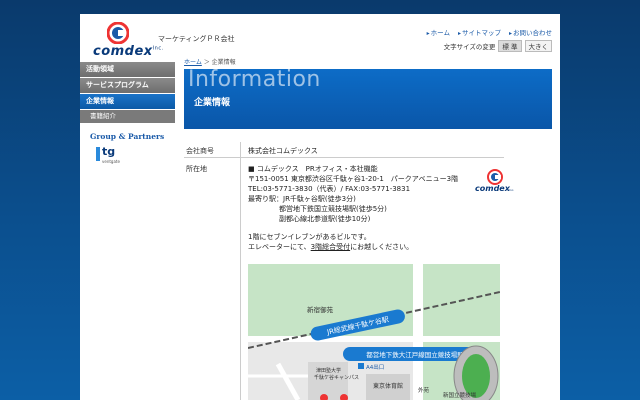  I want to click on map-outer-label: 外苑, so click(424, 390).